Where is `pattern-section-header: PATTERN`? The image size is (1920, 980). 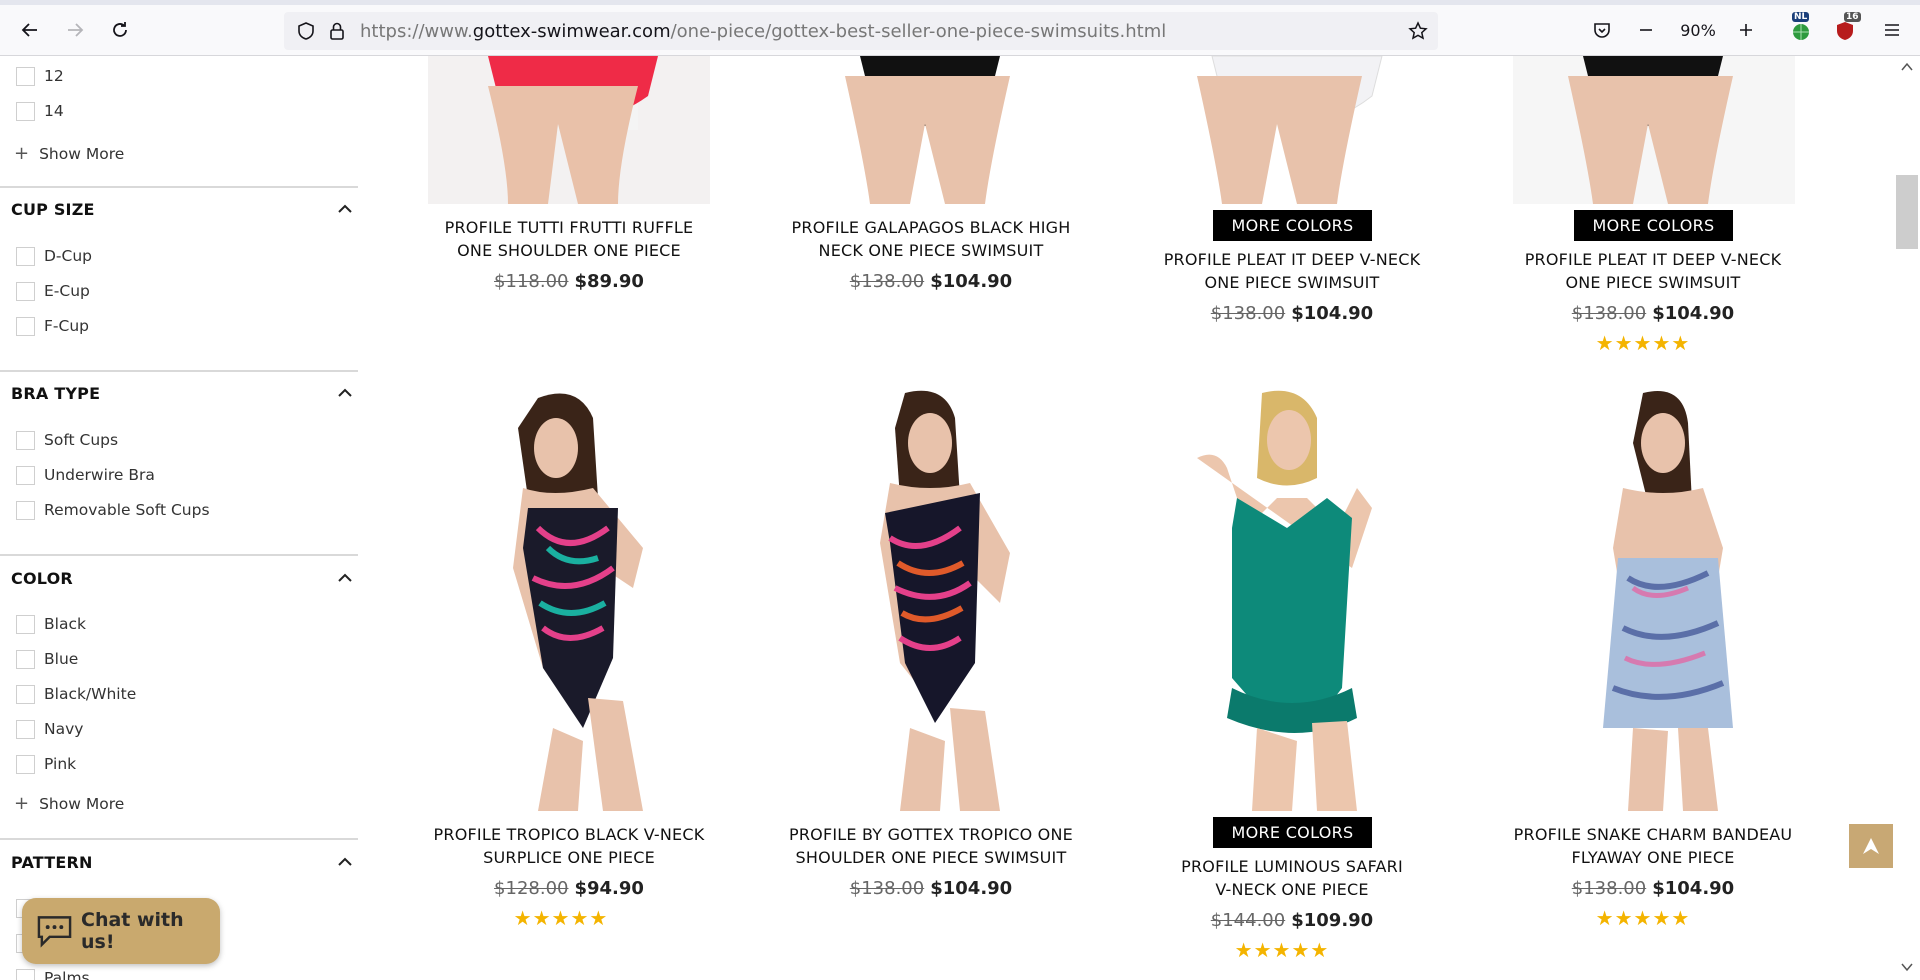
pattern-section-header: PATTERN is located at coordinates (184, 862).